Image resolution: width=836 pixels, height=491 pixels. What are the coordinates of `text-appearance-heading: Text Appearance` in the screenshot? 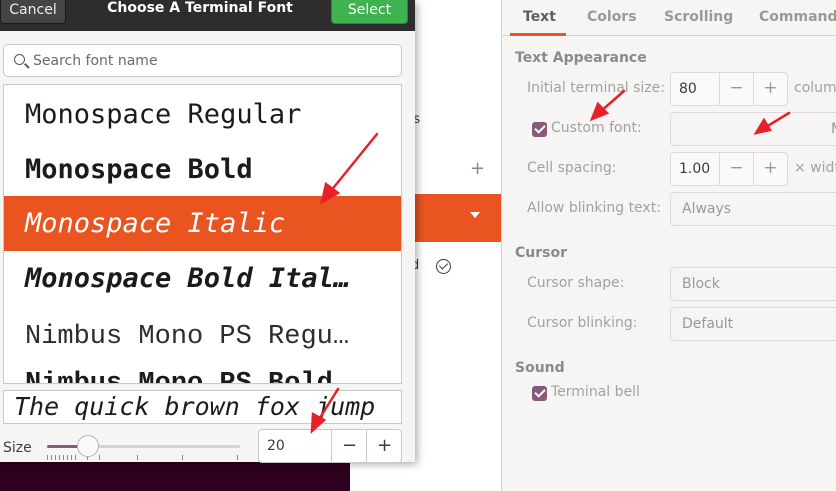 It's located at (581, 58).